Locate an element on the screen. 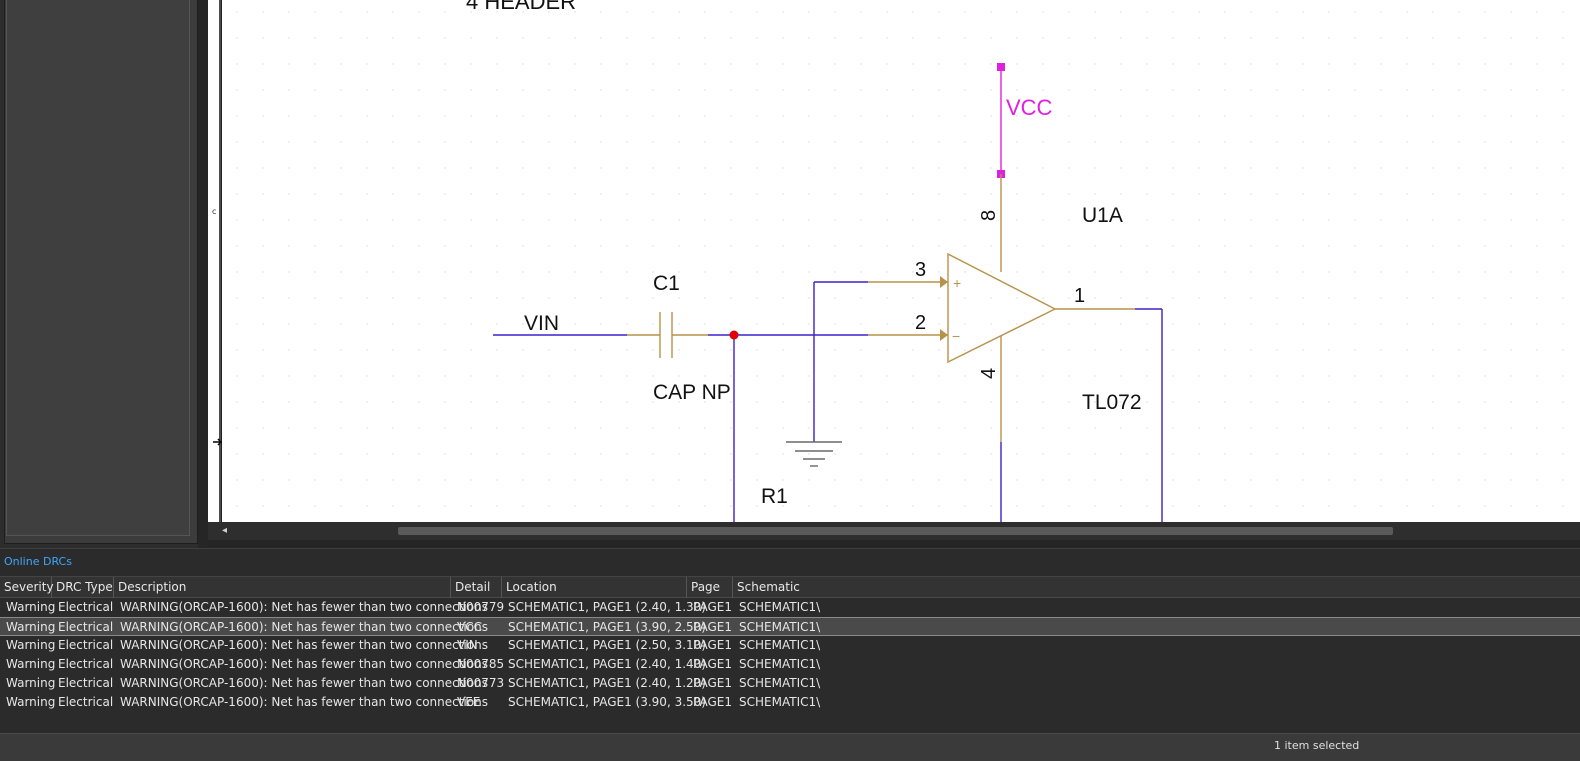 Image resolution: width=1580 pixels, height=761 pixels. col-description: Description is located at coordinates (282, 587).